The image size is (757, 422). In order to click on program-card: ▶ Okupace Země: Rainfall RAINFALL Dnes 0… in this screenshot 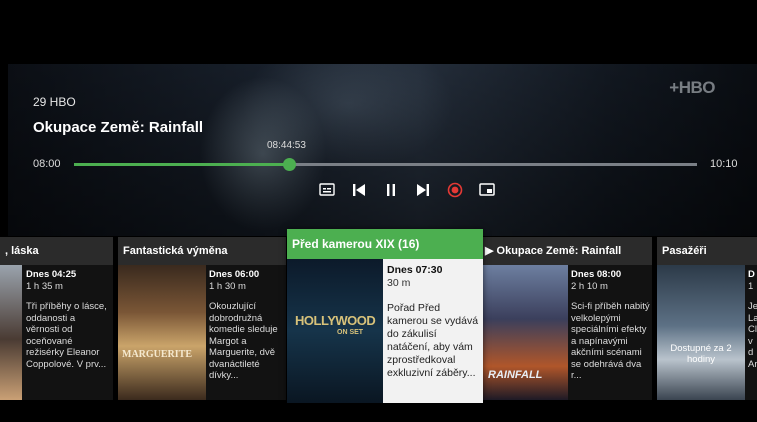, I will do `click(566, 318)`.